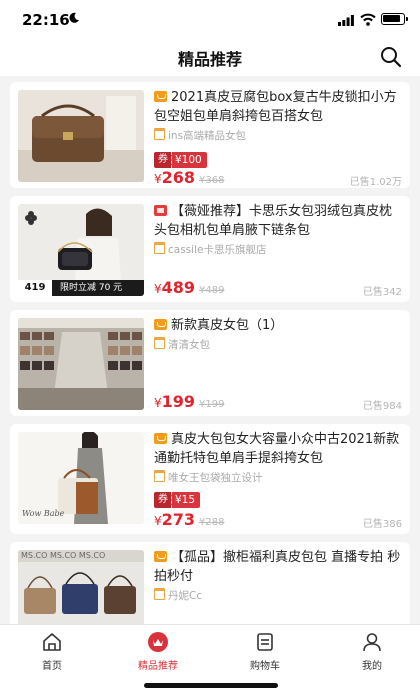 The width and height of the screenshot is (420, 694). What do you see at coordinates (382, 524) in the screenshot?
I see `sold-count: 已售386` at bounding box center [382, 524].